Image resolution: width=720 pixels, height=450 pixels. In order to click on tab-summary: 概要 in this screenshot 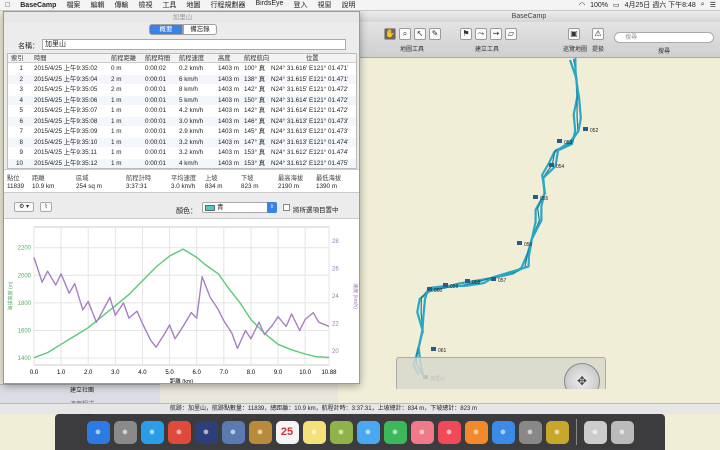, I will do `click(166, 29)`.